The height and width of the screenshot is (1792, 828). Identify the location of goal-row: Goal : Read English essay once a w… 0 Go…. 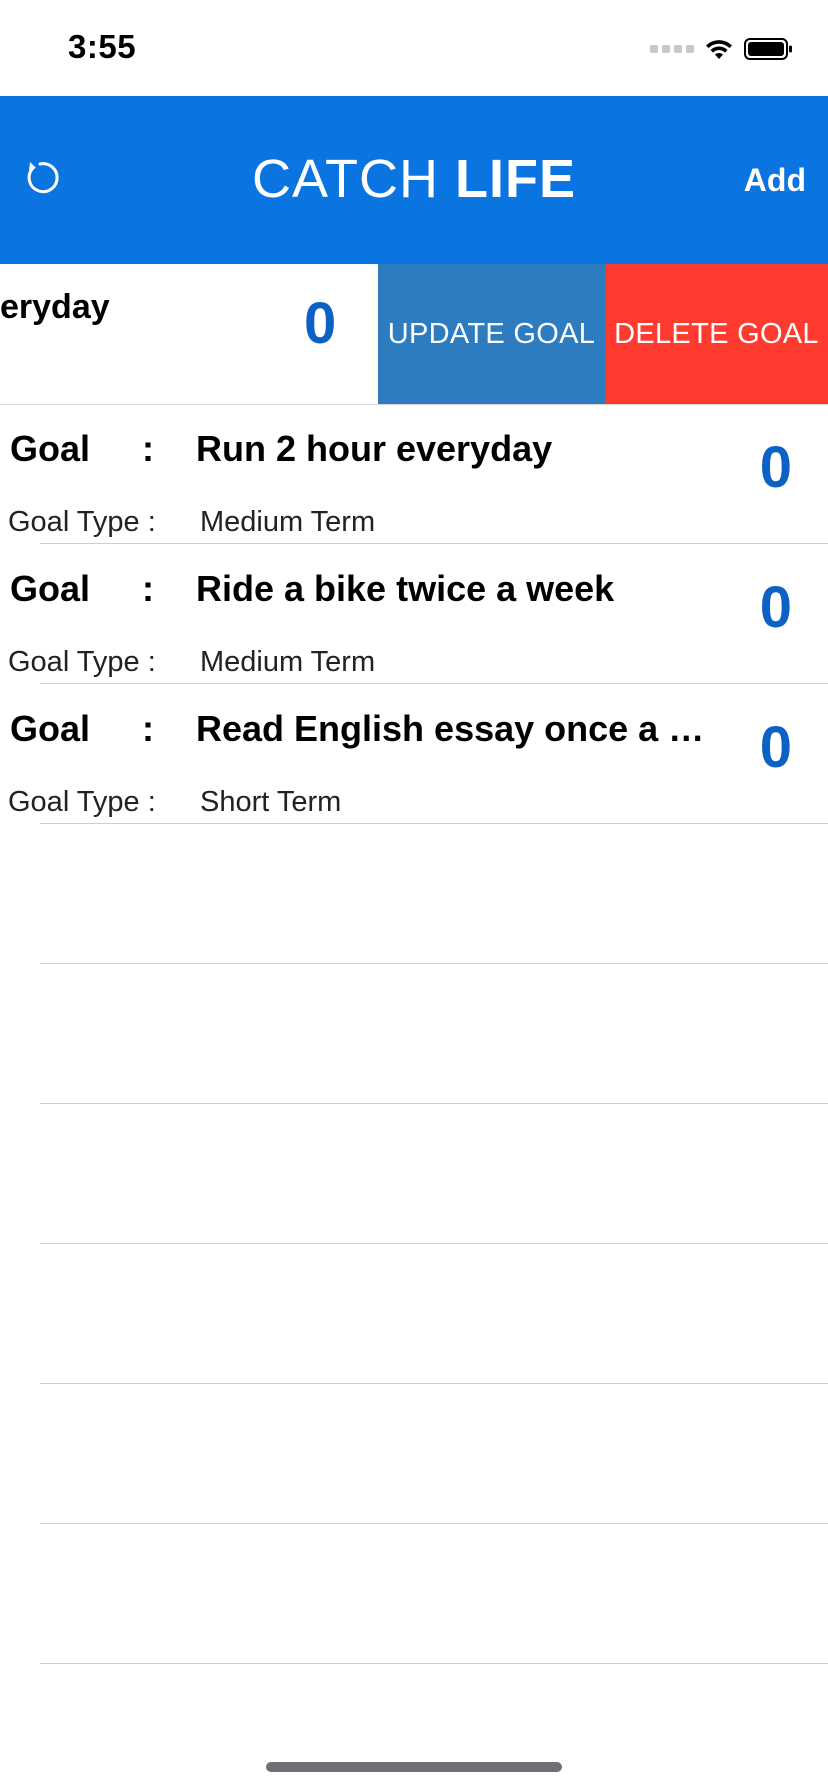
(414, 754).